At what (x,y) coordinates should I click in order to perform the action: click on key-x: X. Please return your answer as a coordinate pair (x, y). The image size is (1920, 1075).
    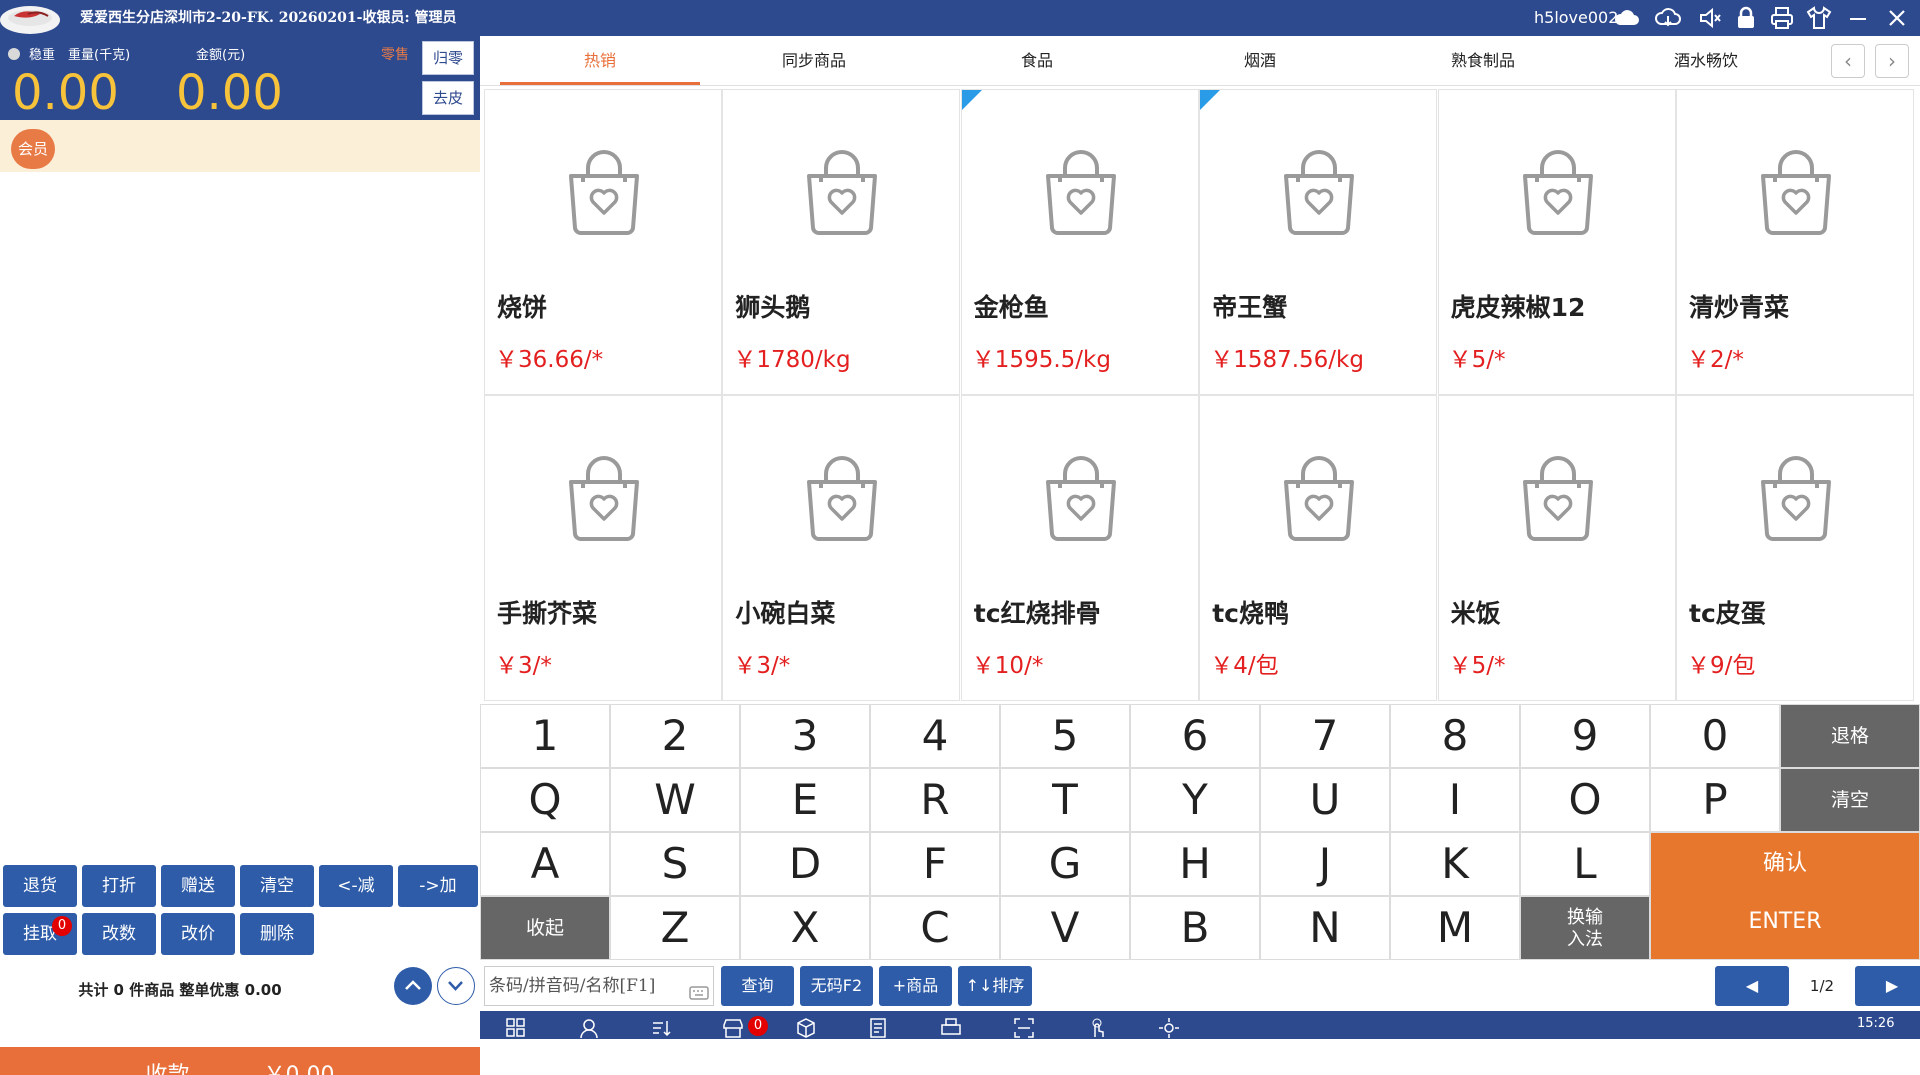
    Looking at the image, I should click on (805, 928).